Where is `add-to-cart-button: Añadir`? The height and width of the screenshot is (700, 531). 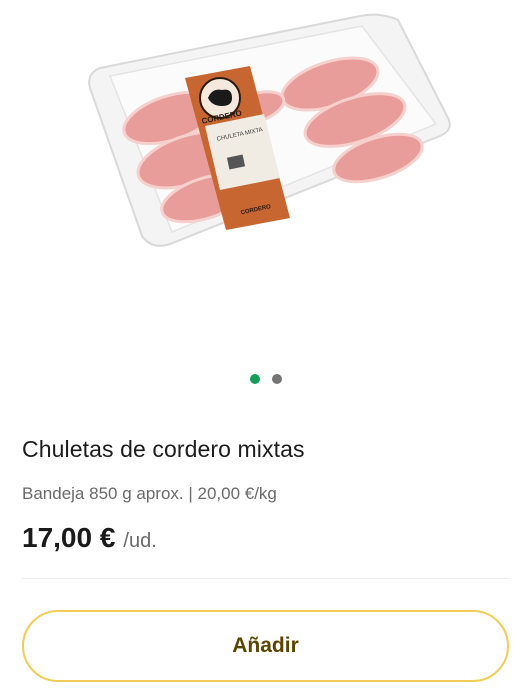
add-to-cart-button: Añadir is located at coordinates (265, 646).